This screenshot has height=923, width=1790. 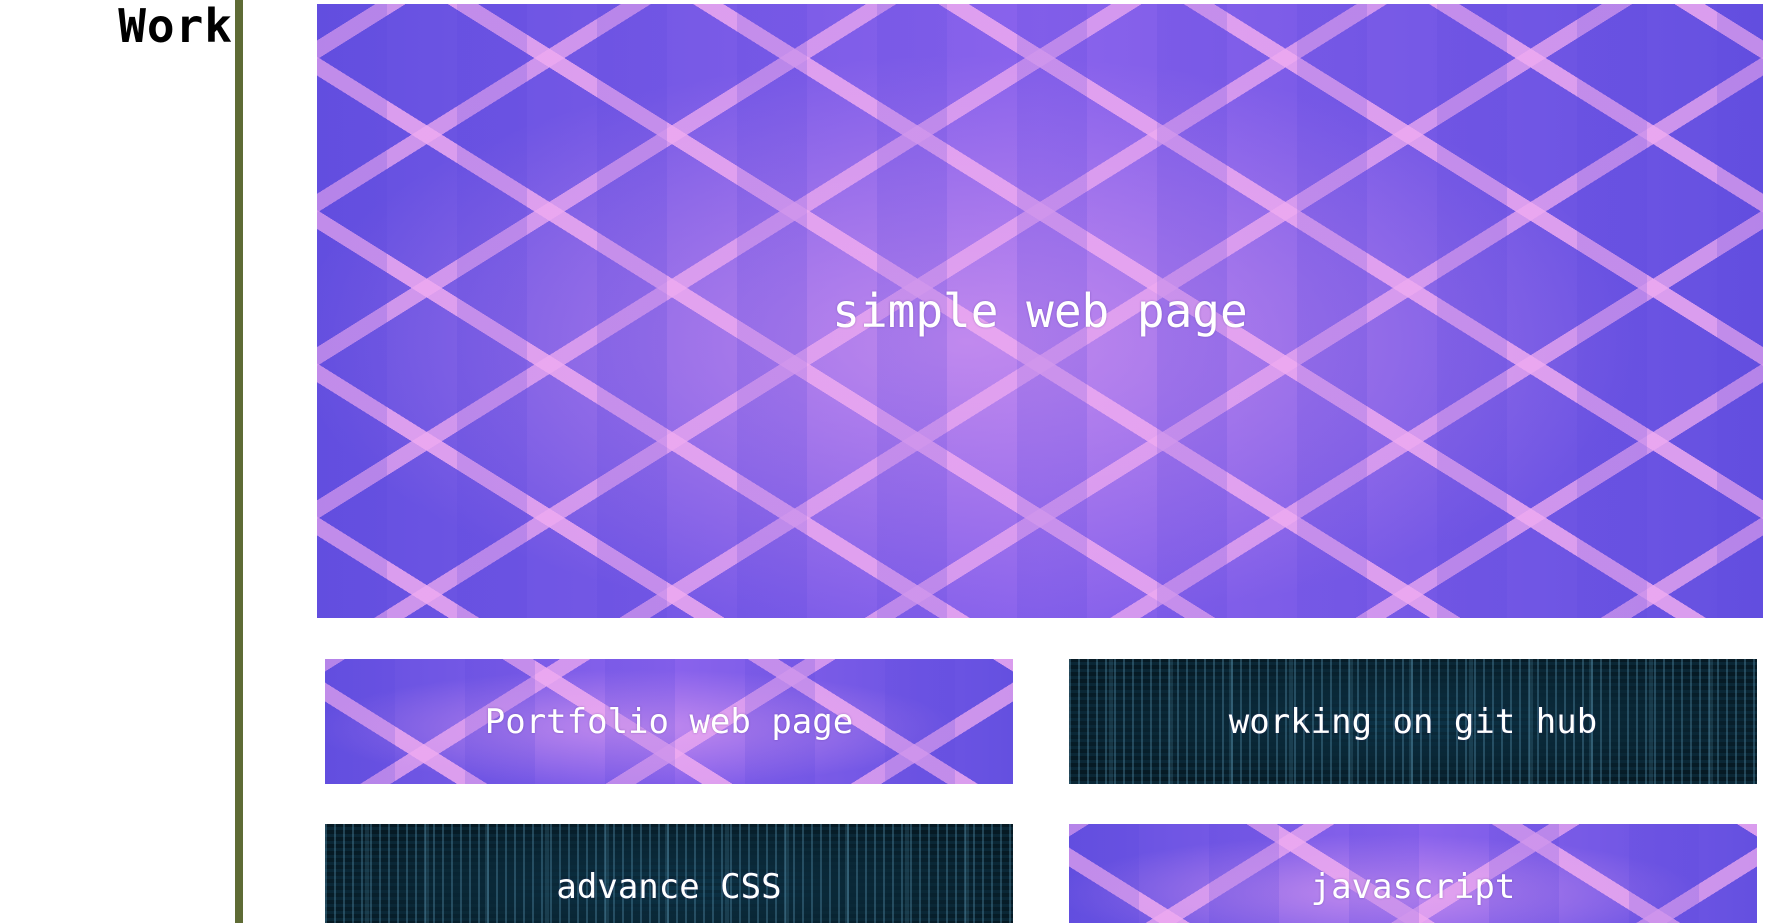 I want to click on vertical-divider, so click(x=239, y=461).